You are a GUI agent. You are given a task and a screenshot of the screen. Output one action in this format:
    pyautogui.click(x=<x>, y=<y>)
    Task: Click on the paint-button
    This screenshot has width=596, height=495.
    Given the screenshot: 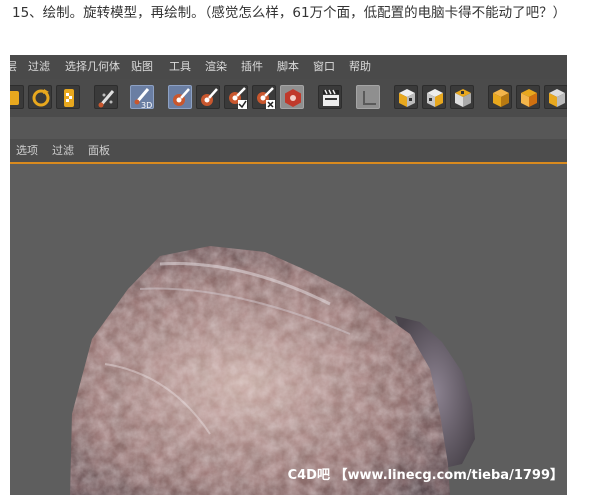 What is the action you would take?
    pyautogui.click(x=180, y=97)
    